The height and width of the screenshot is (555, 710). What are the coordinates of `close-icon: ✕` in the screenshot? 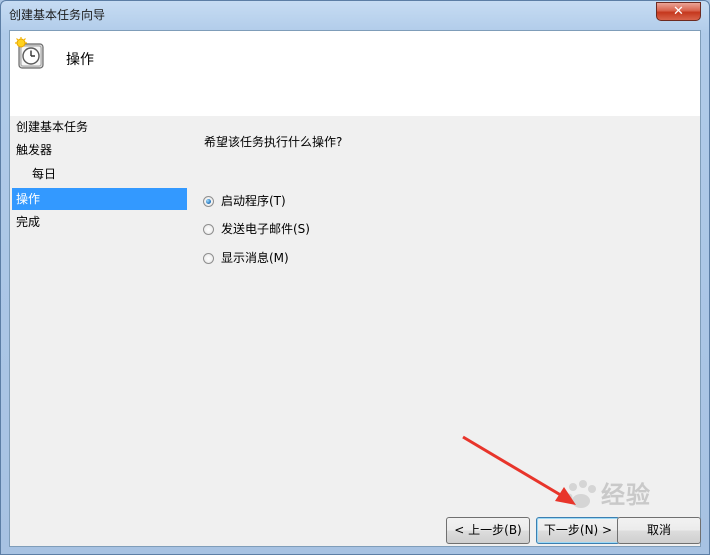 It's located at (678, 11).